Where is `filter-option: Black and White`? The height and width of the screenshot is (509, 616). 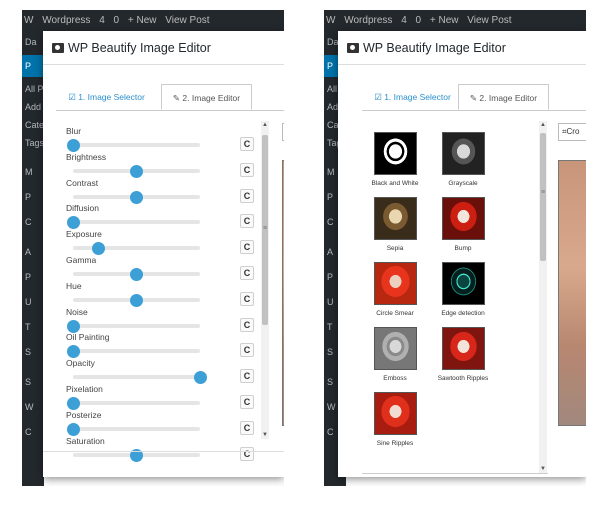
filter-option: Black and White is located at coordinates (395, 159).